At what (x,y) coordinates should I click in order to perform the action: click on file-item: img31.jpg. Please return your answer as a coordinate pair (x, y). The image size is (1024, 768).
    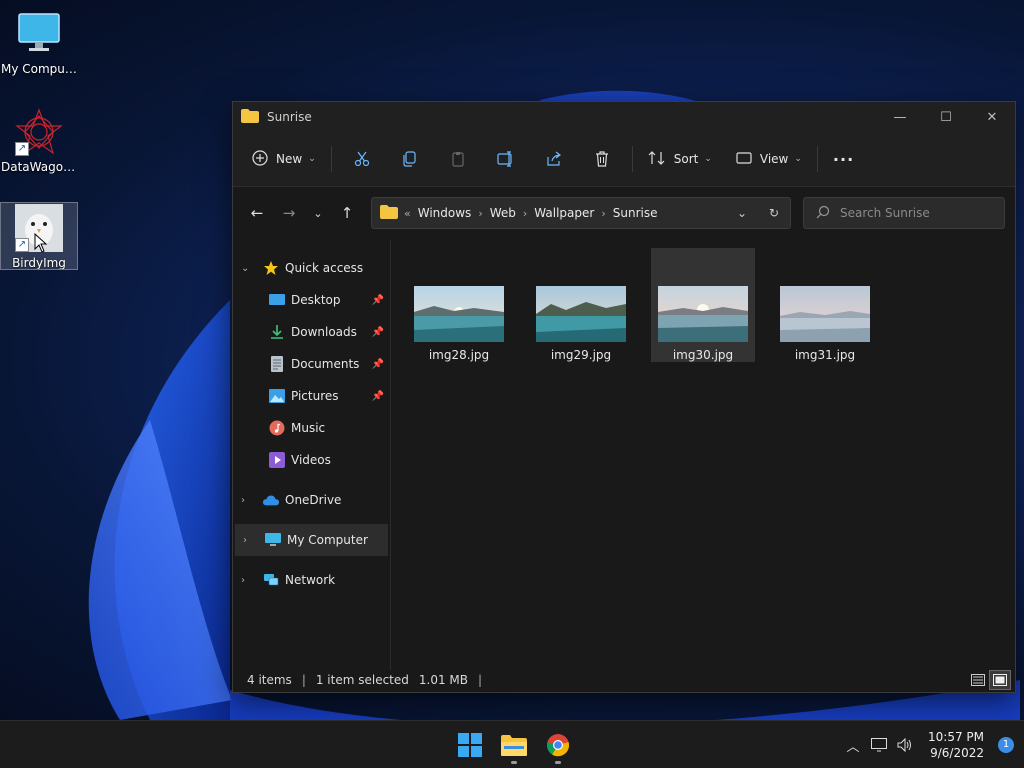
    Looking at the image, I should click on (825, 305).